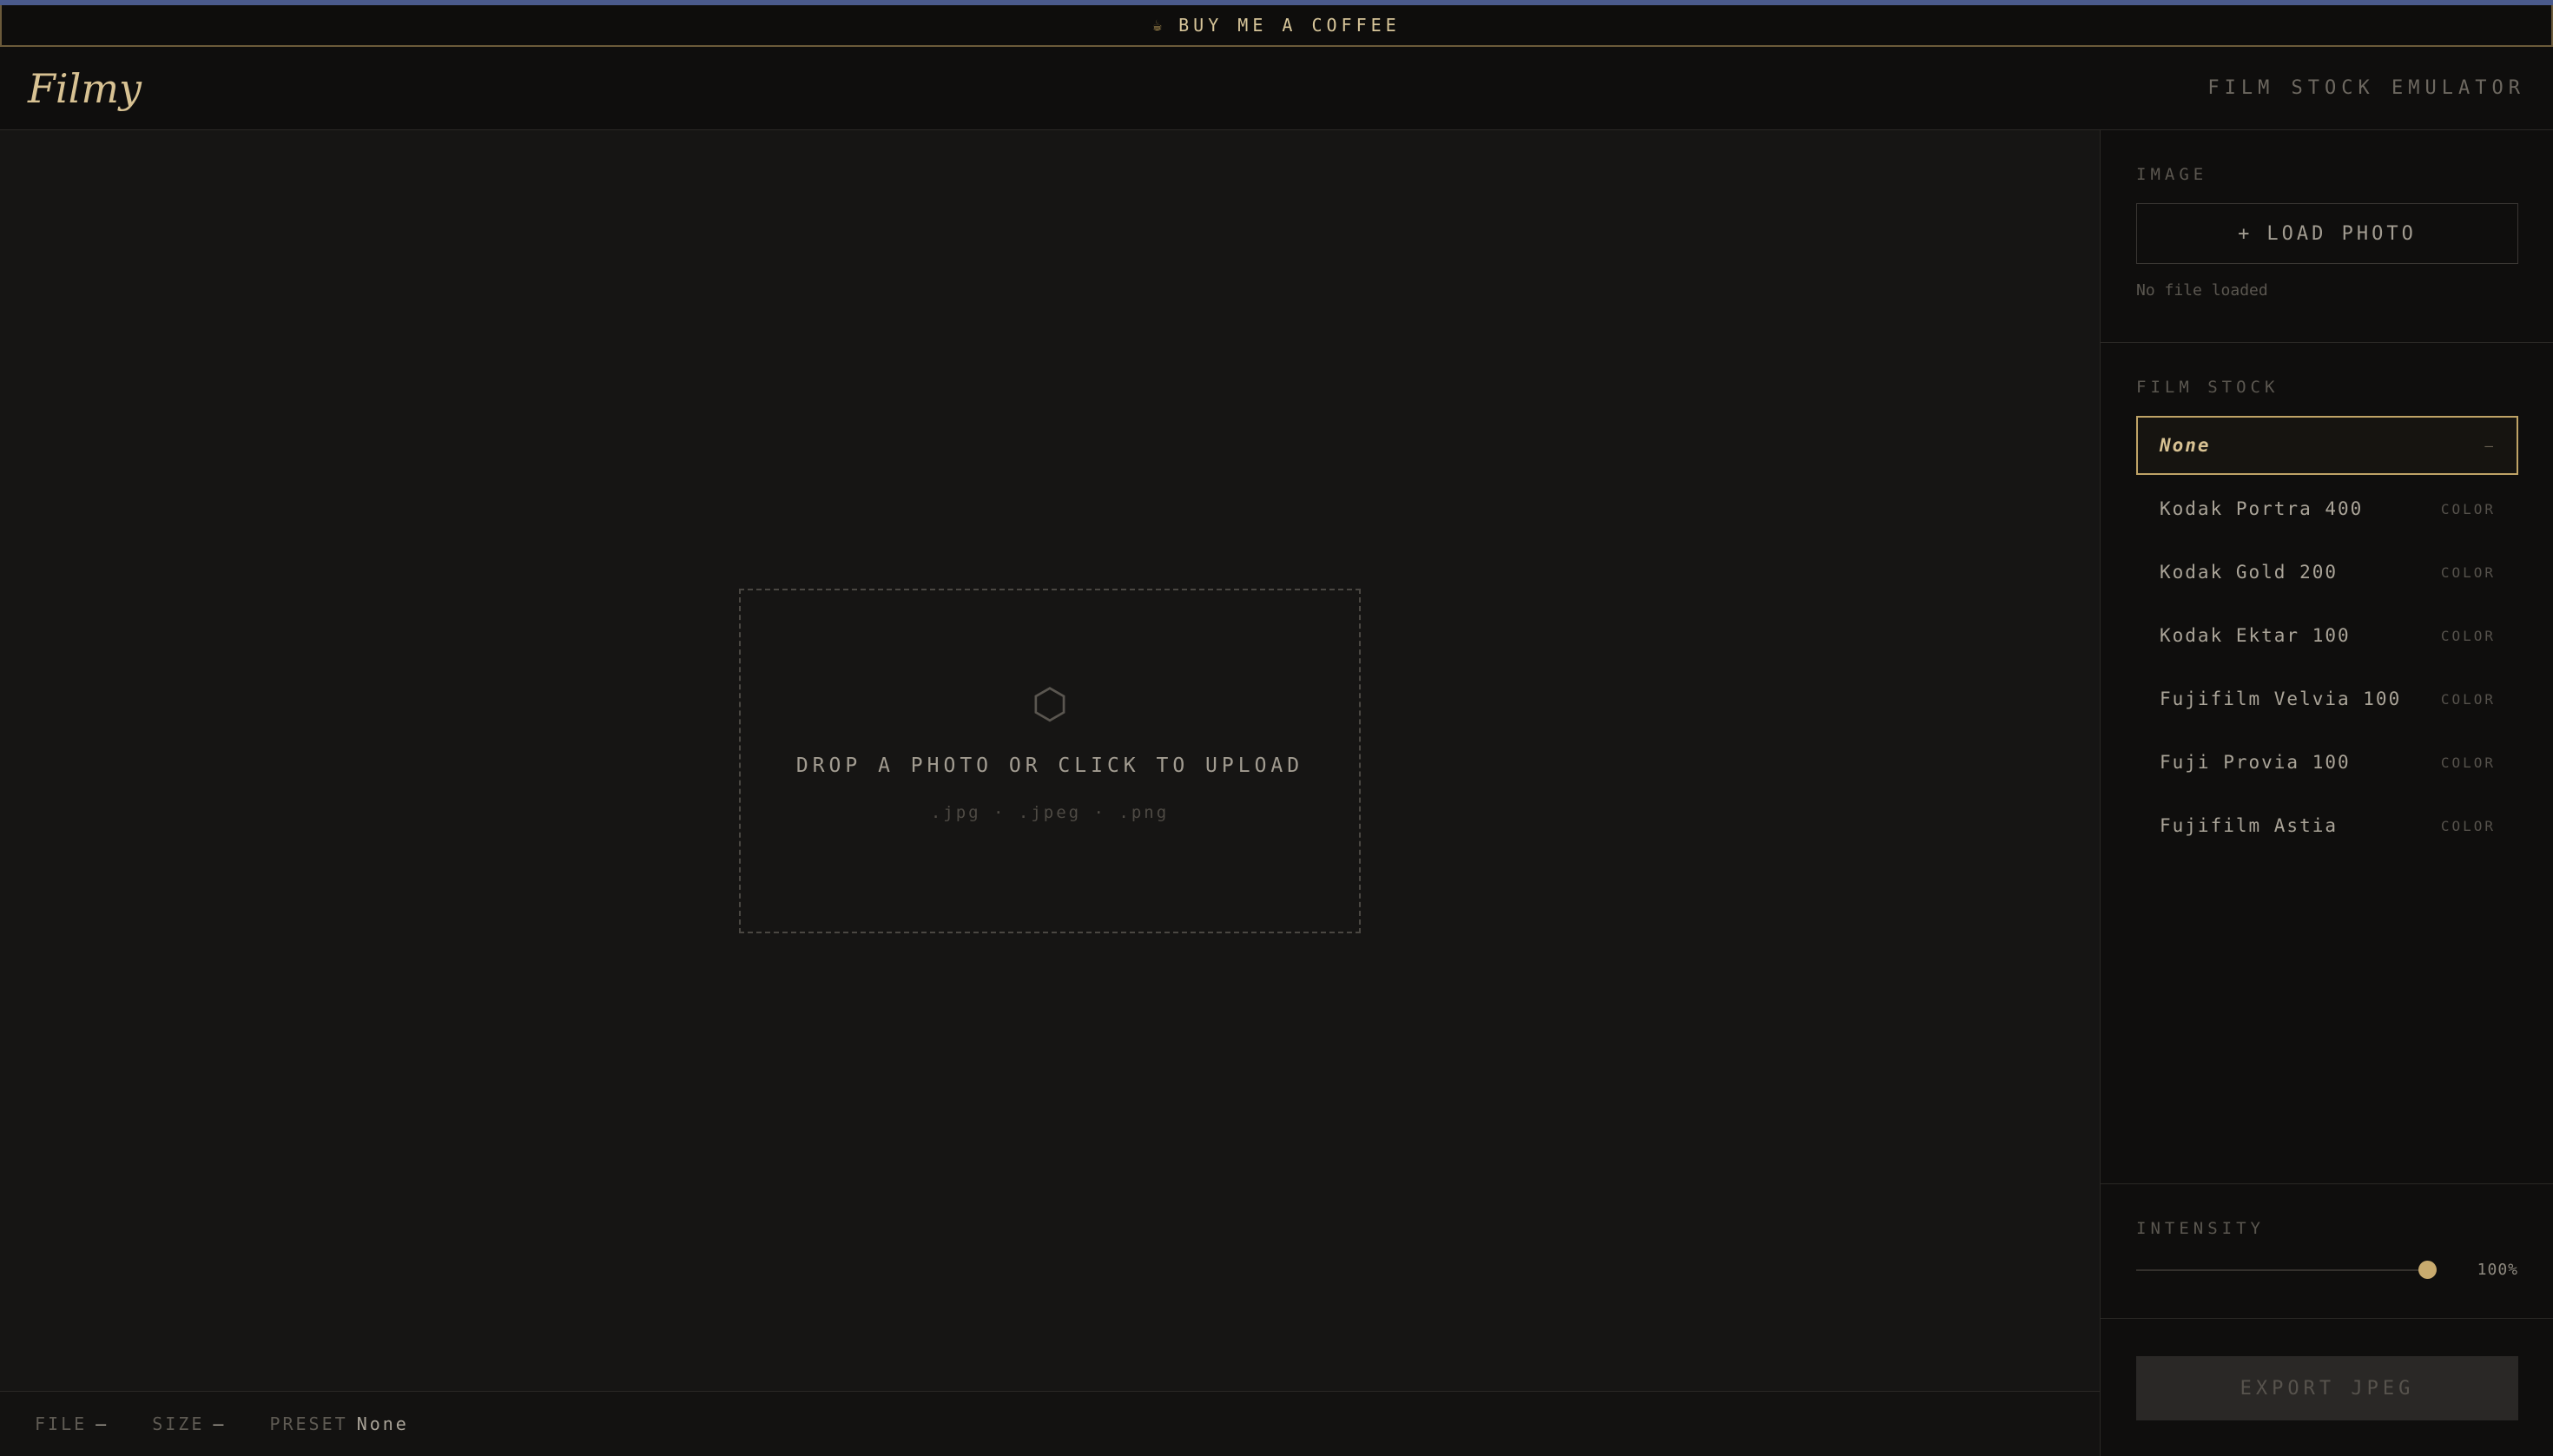  Describe the element at coordinates (2281, 698) in the screenshot. I see `film-item-name: Fujifilm Velvia 100` at that location.